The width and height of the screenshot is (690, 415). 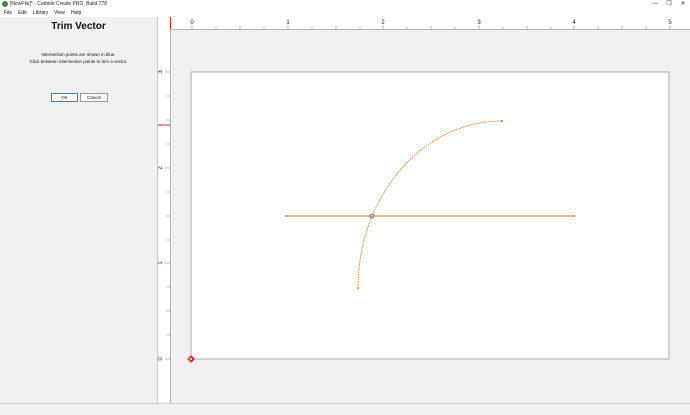 I want to click on ruler-top-label-0: 0, so click(x=192, y=23).